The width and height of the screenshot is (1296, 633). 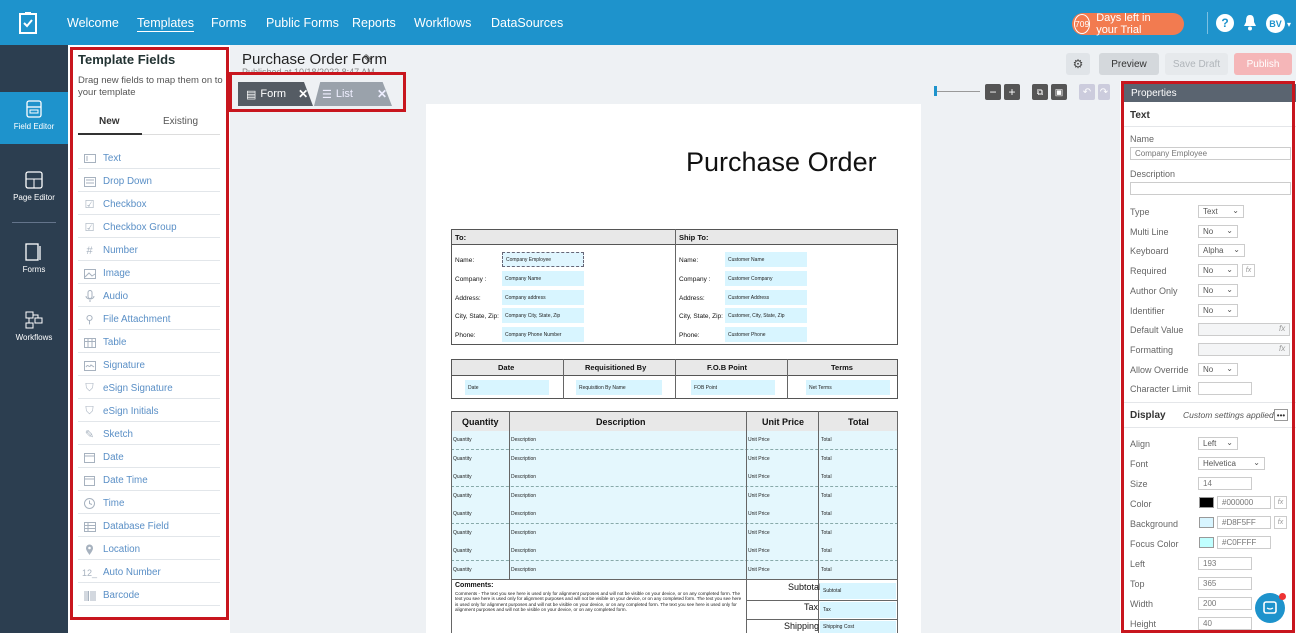 I want to click on size-input: 14, so click(x=1225, y=483).